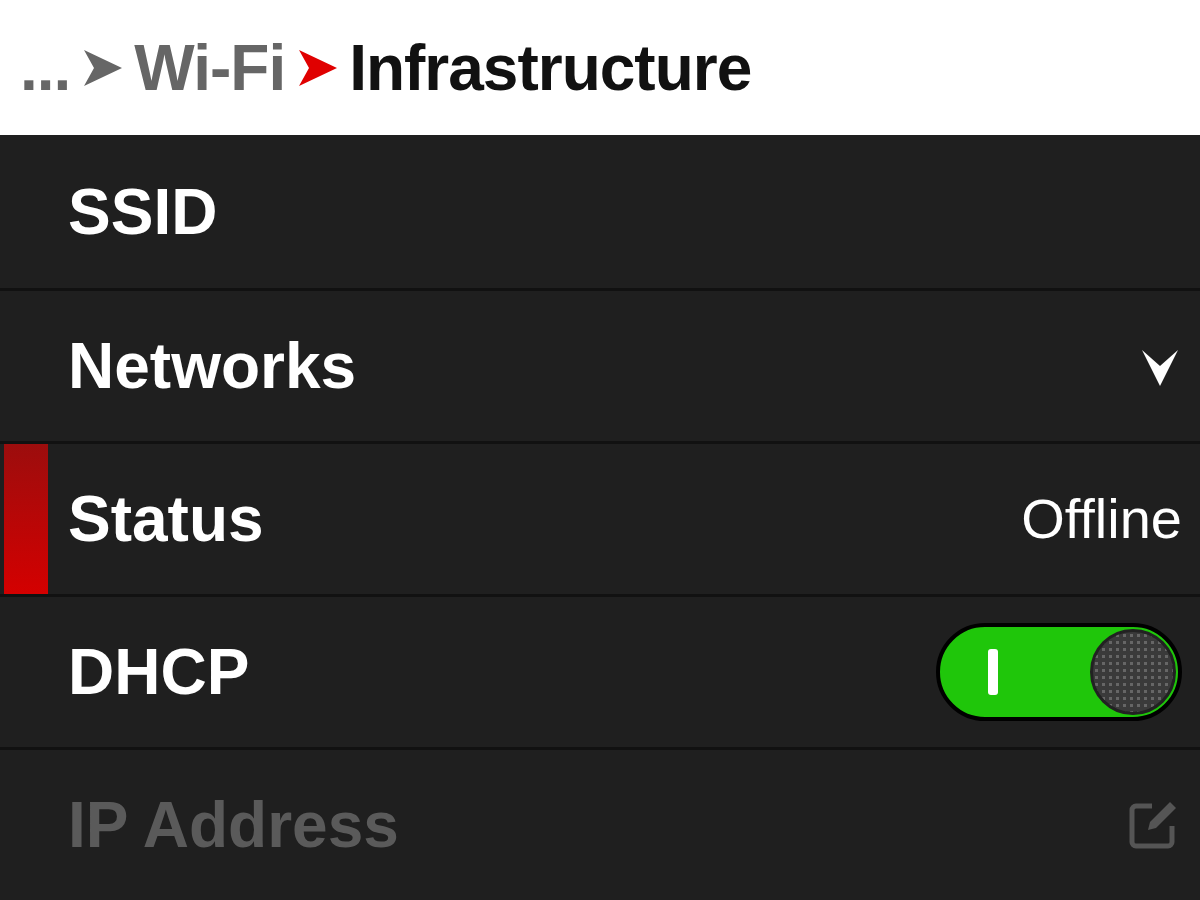  I want to click on setting-label: DHCP, so click(159, 672).